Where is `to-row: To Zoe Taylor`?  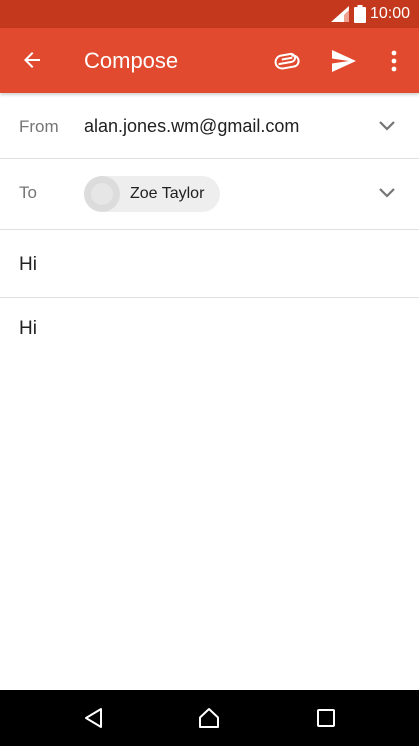 to-row: To Zoe Taylor is located at coordinates (209, 194).